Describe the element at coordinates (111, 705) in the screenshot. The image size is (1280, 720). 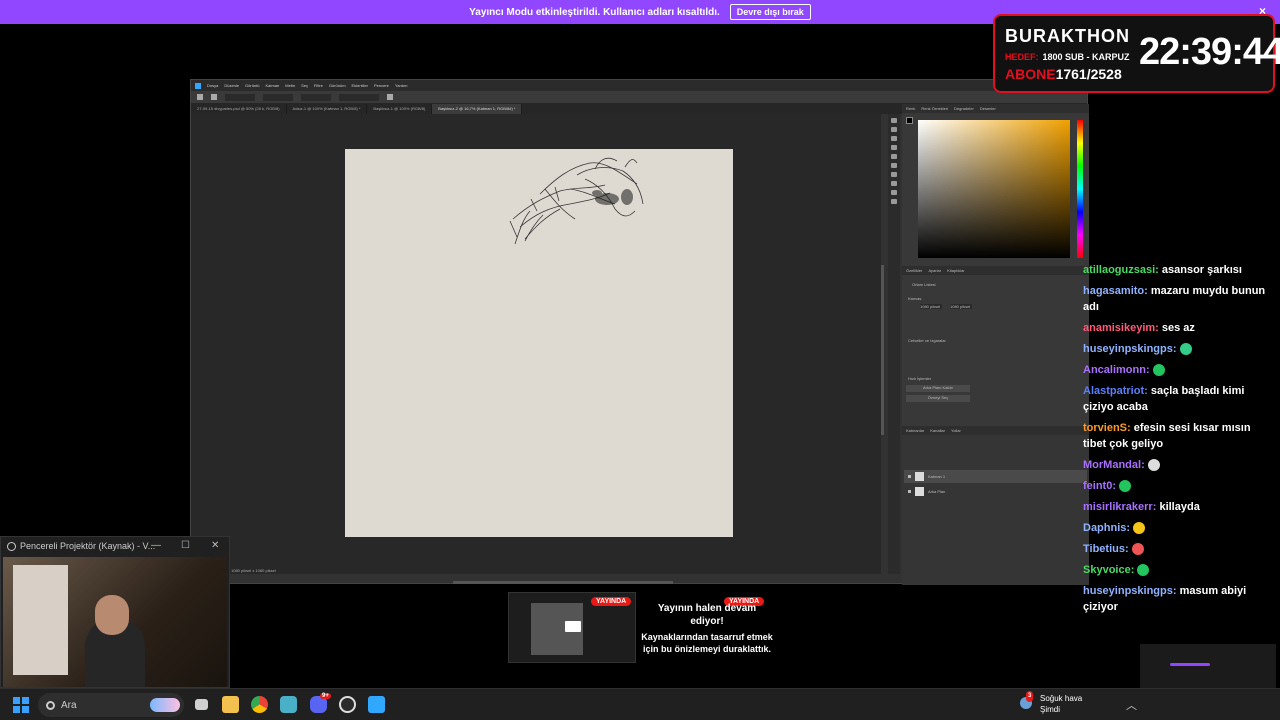
I see `taskbar-search: Ara` at that location.